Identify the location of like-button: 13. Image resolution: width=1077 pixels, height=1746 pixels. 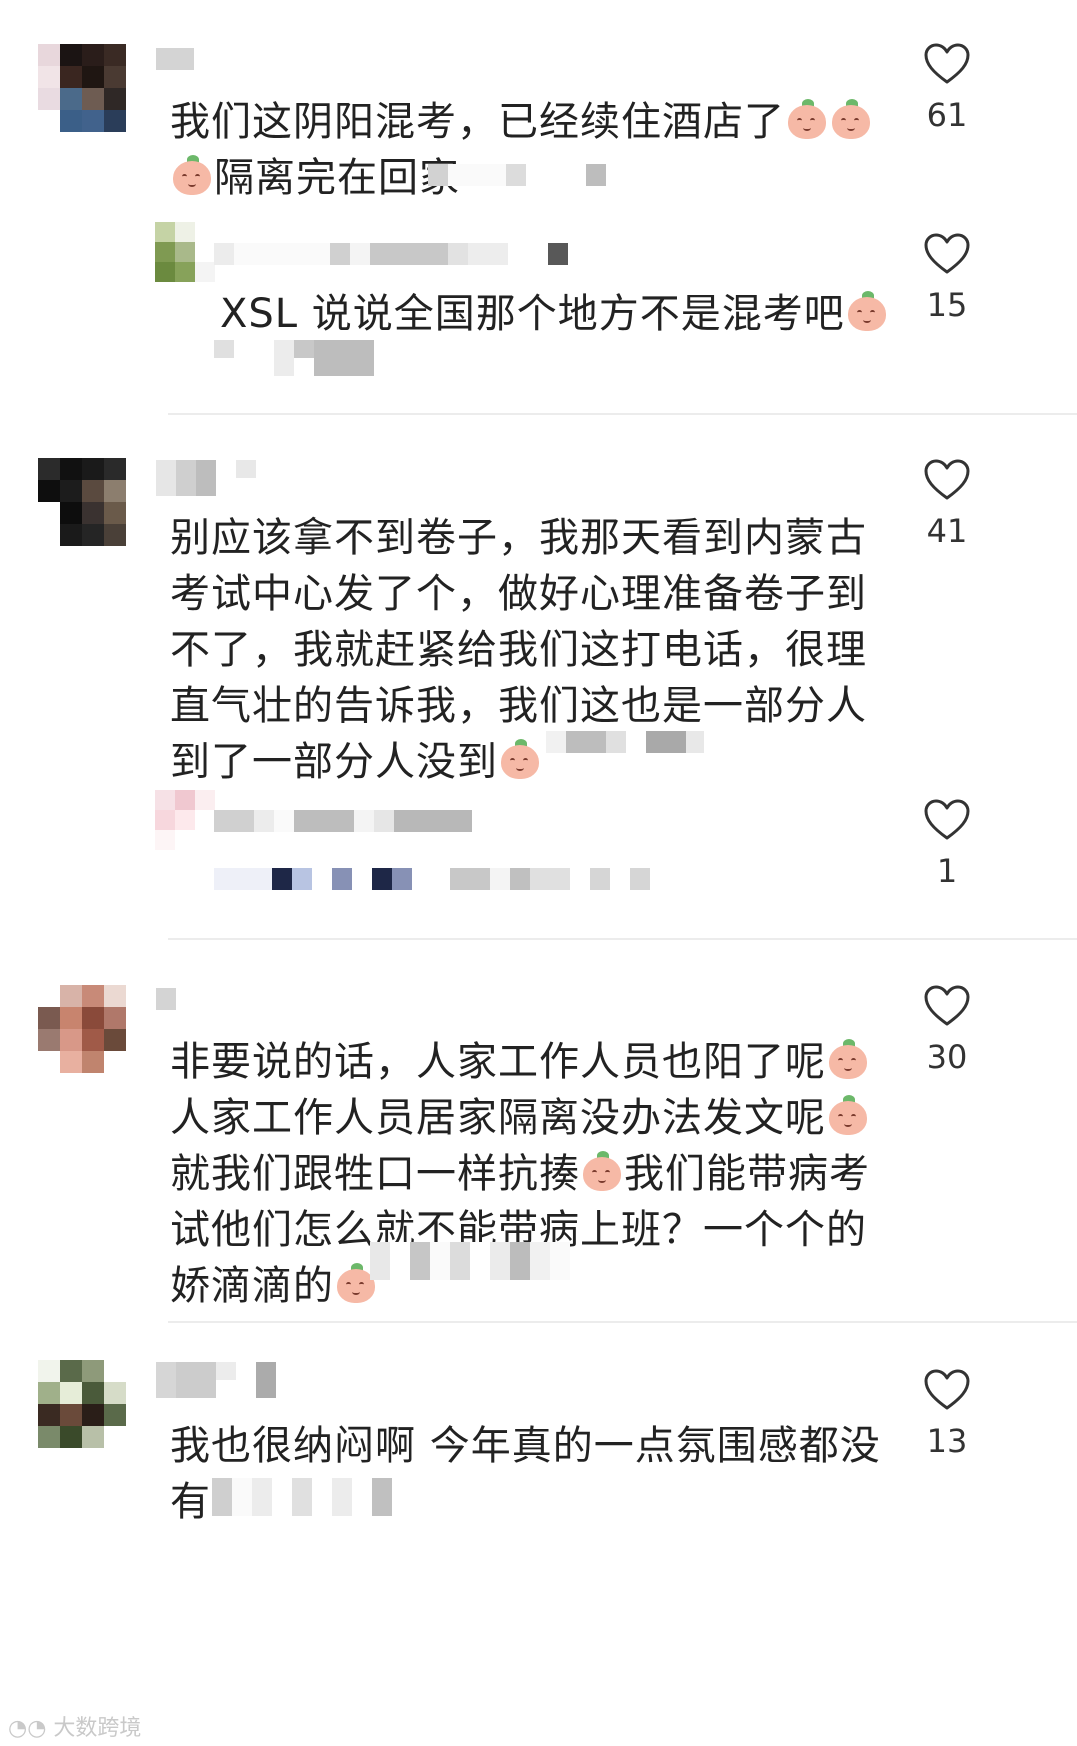
(947, 1414).